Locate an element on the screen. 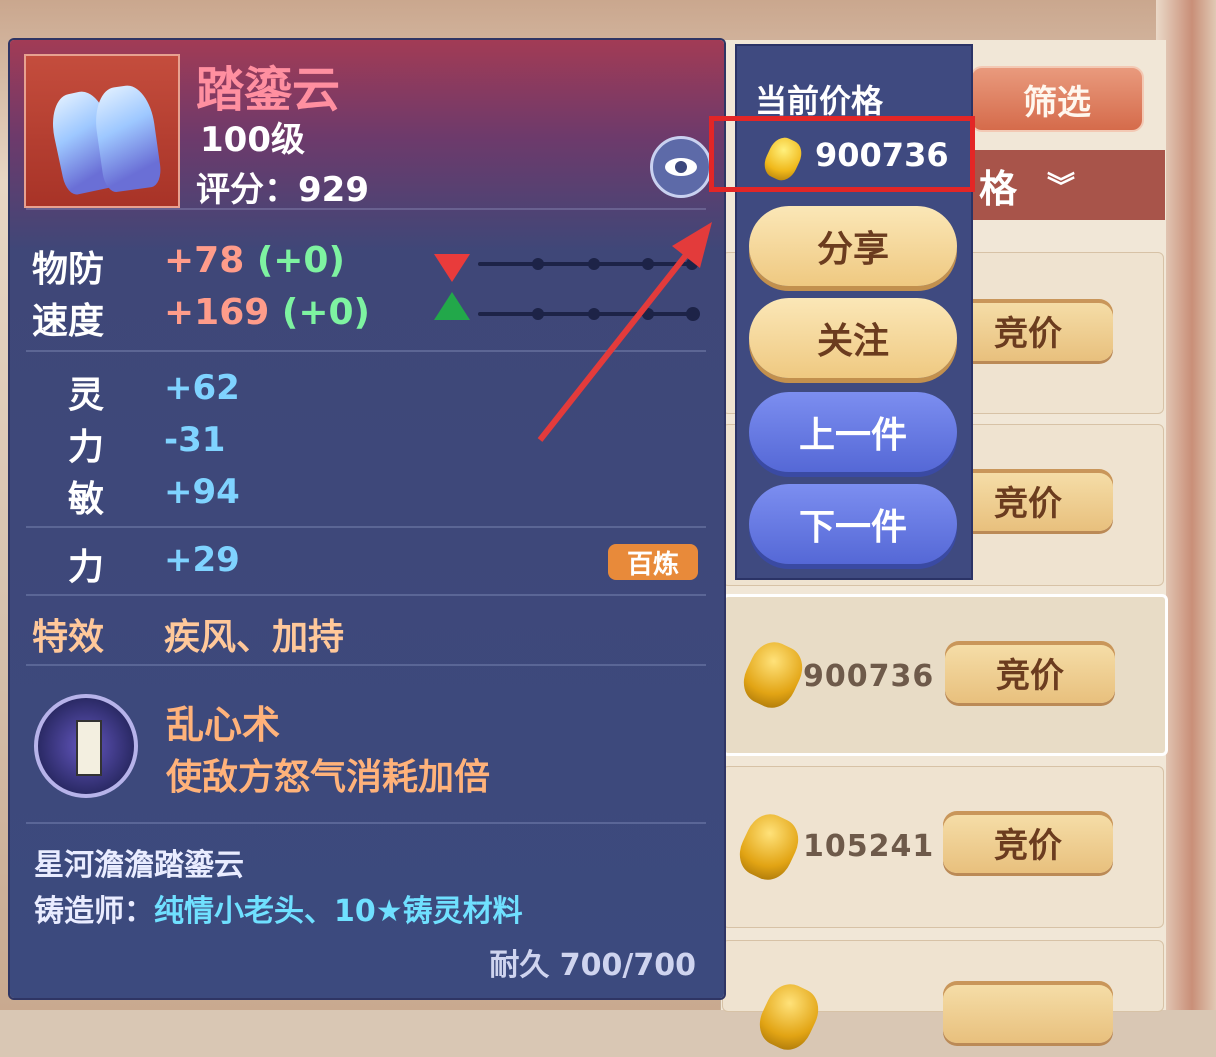  crafter-value: 纯情小老头、10★铸灵材料 is located at coordinates (338, 911).